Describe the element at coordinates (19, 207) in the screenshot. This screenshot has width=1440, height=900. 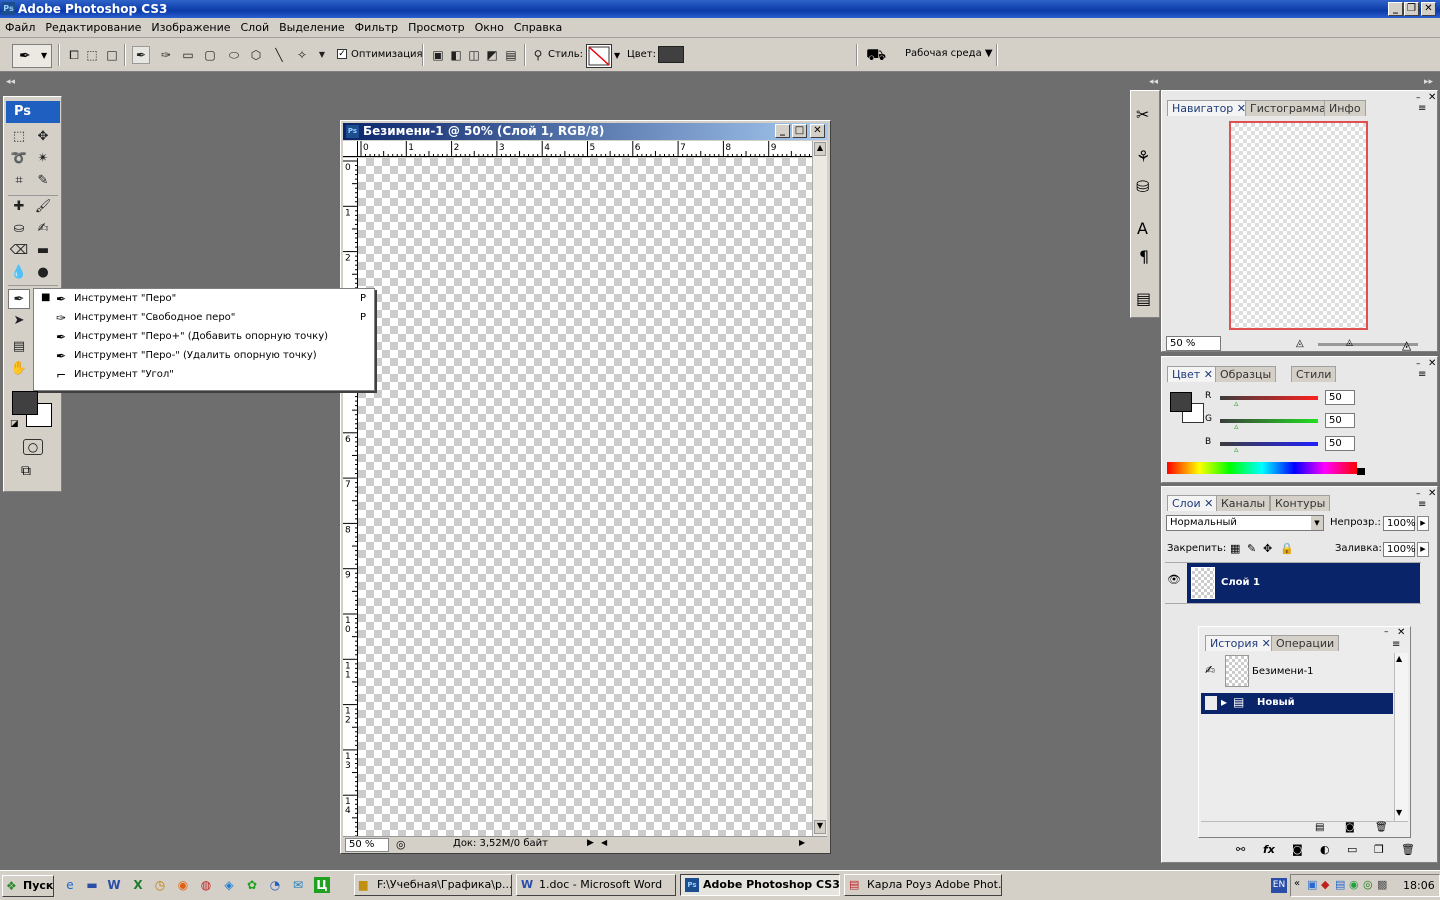
I see `healing-brush-icon: ✚` at that location.